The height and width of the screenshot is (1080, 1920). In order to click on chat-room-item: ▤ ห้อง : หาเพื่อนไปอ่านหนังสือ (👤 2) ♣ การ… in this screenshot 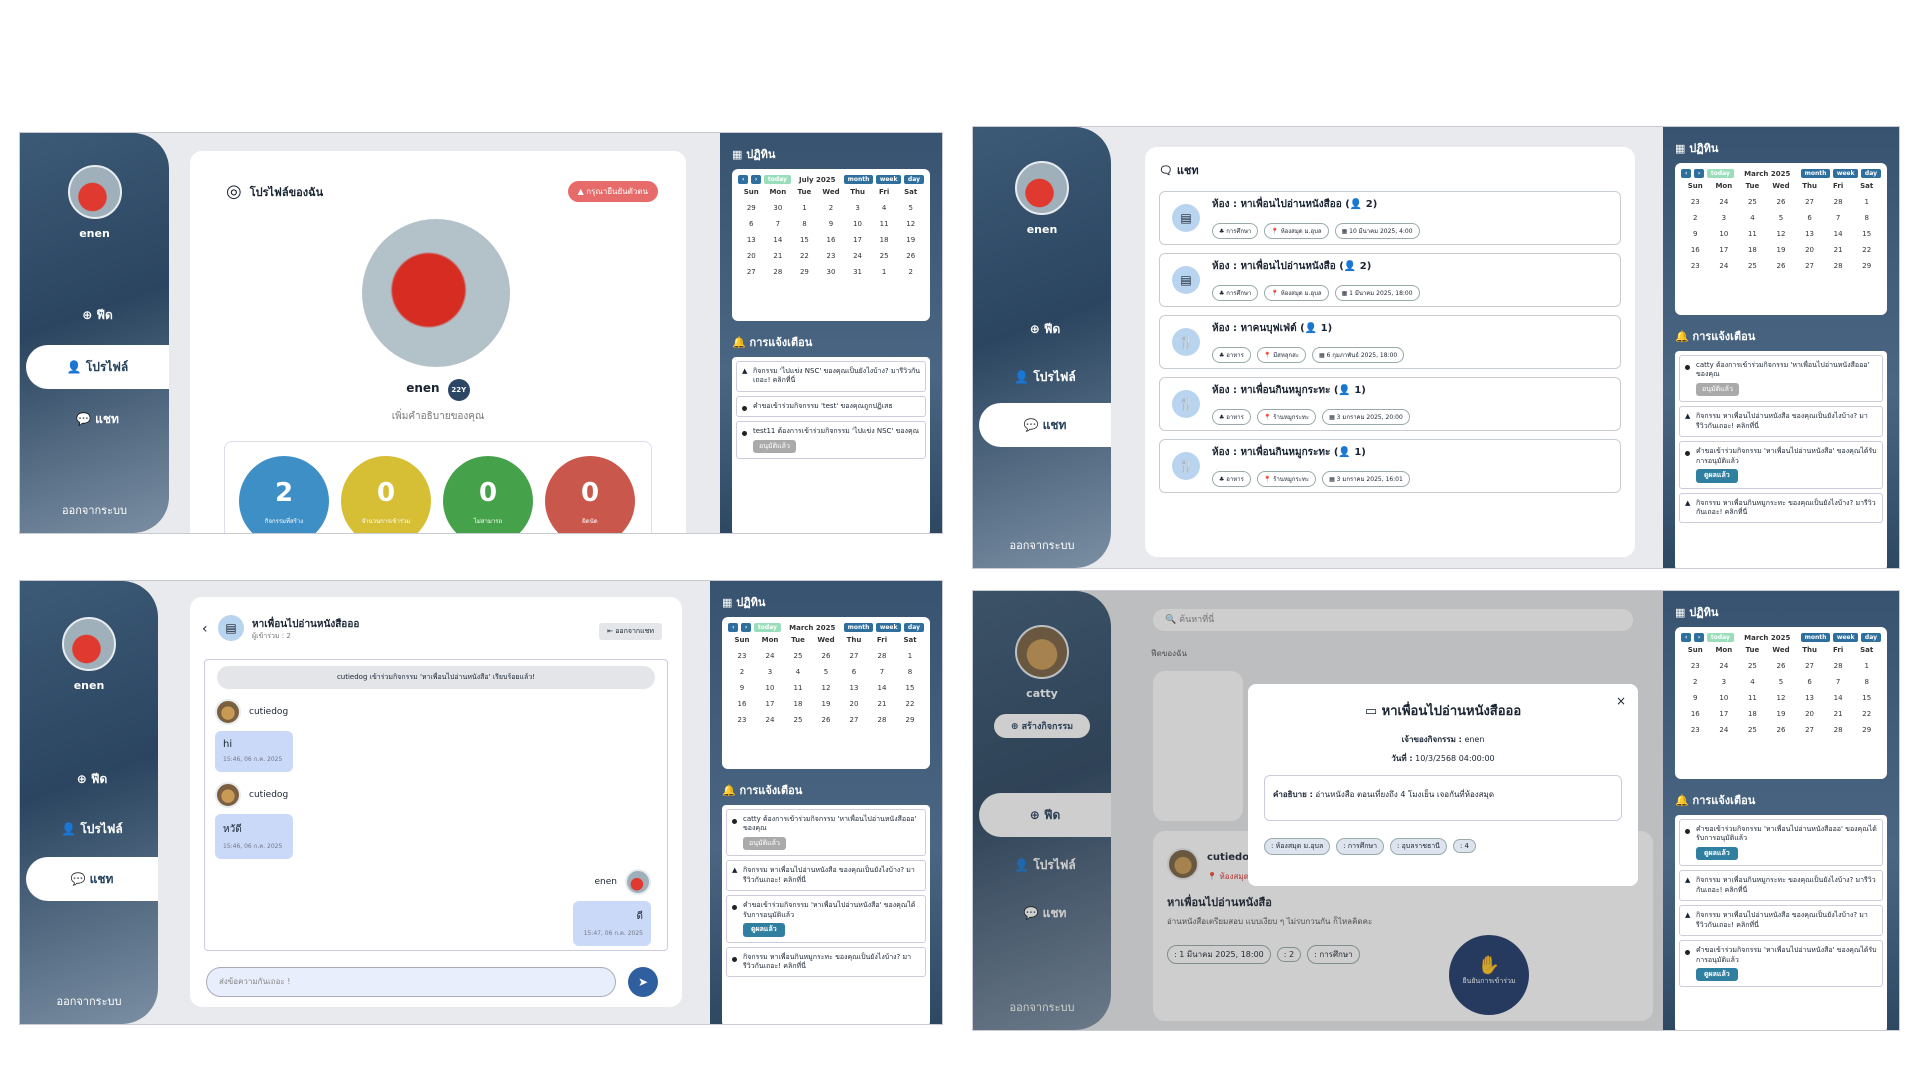, I will do `click(1390, 280)`.